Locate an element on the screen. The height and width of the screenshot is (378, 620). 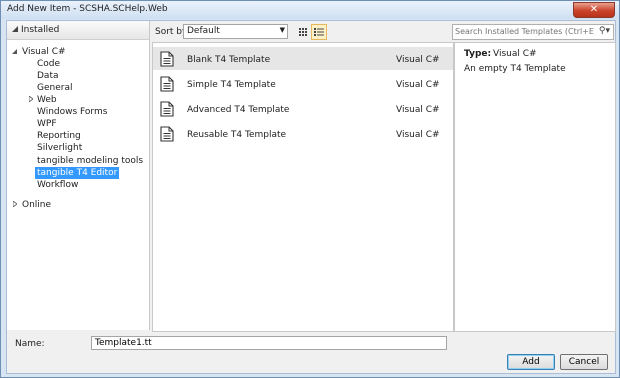
tree-item-reporting: Reporting is located at coordinates (59, 136).